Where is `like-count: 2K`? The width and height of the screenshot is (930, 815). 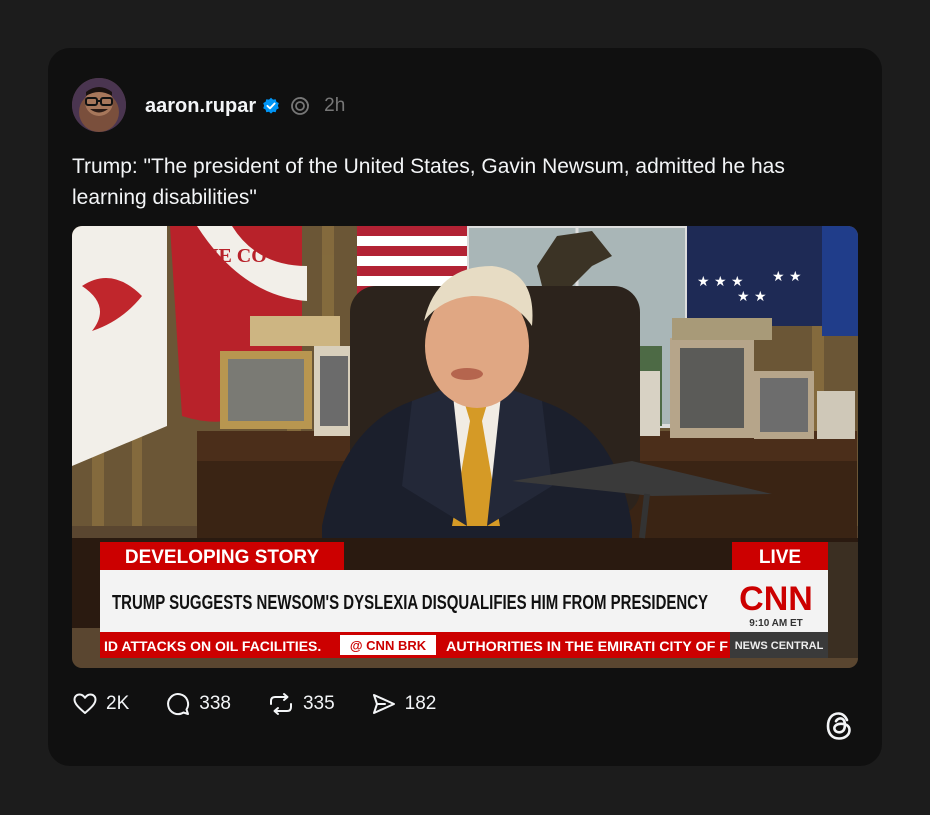 like-count: 2K is located at coordinates (118, 703).